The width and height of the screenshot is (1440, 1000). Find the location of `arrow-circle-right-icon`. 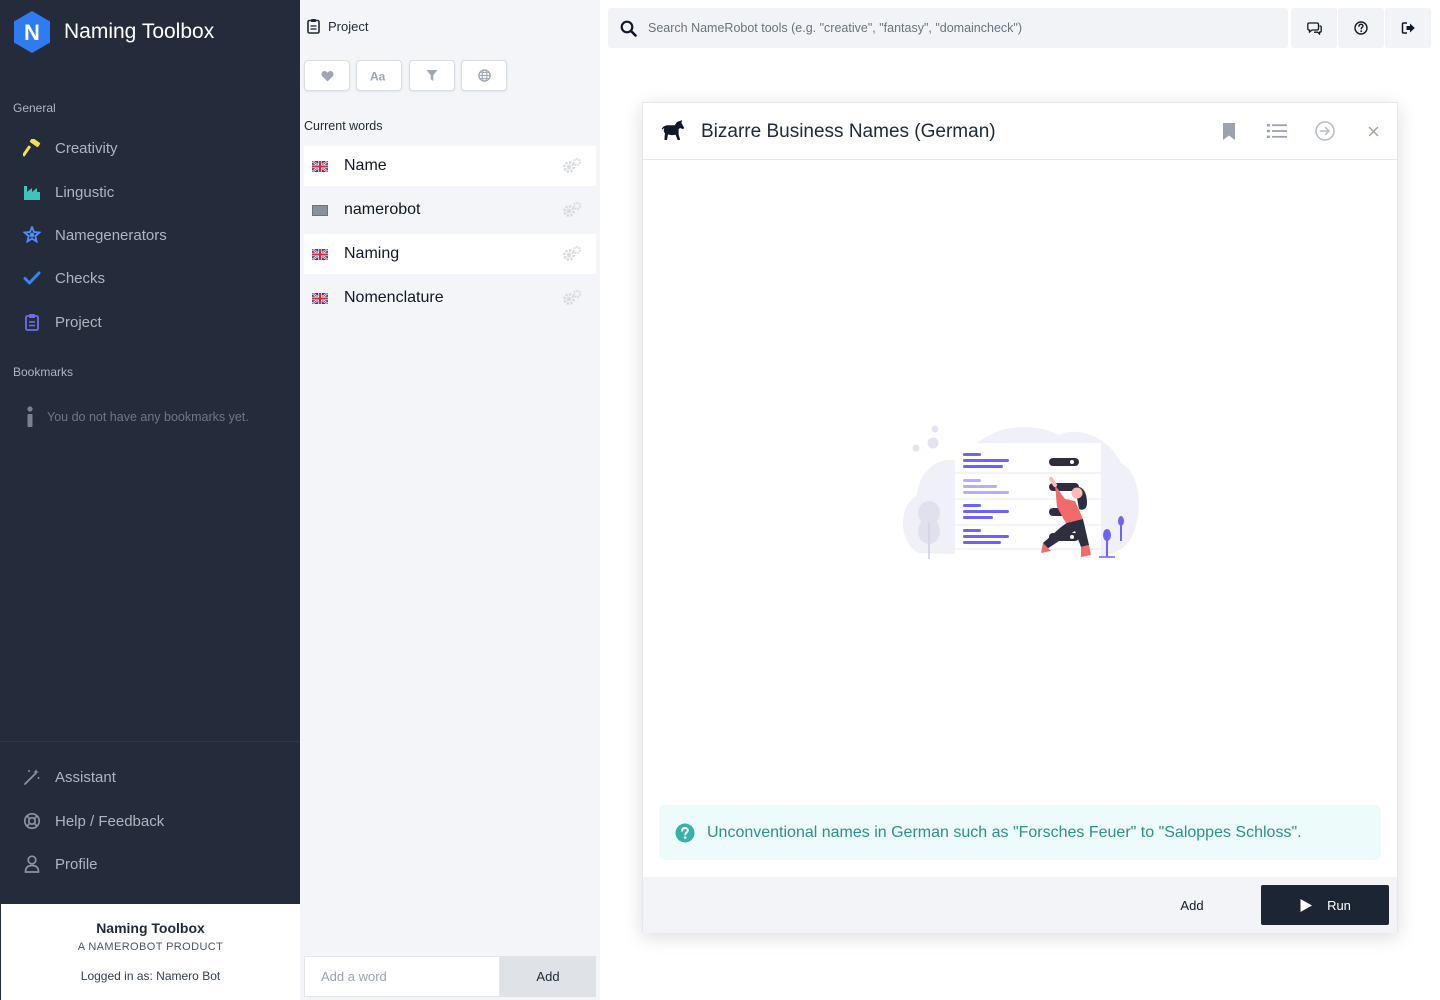

arrow-circle-right-icon is located at coordinates (1325, 131).